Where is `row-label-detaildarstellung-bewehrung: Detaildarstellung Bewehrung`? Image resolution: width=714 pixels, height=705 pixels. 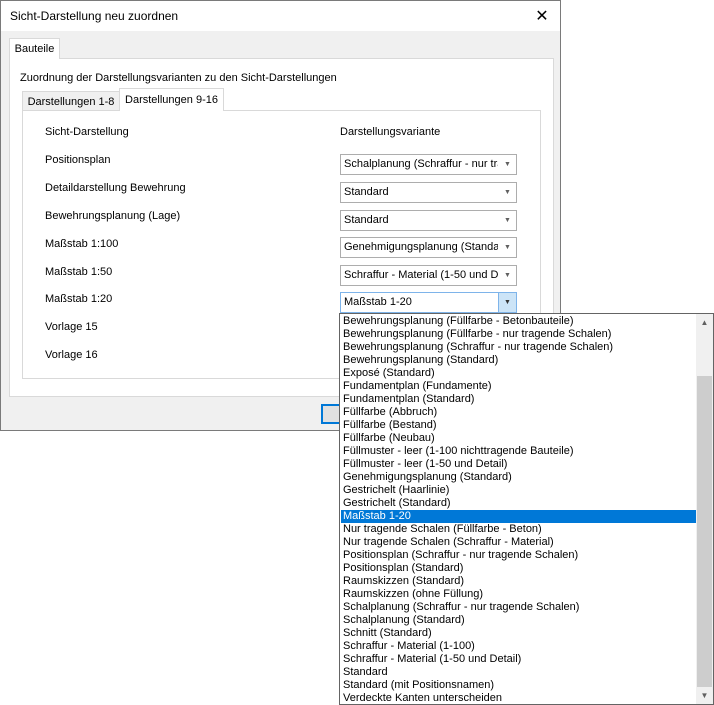 row-label-detaildarstellung-bewehrung: Detaildarstellung Bewehrung is located at coordinates (115, 188).